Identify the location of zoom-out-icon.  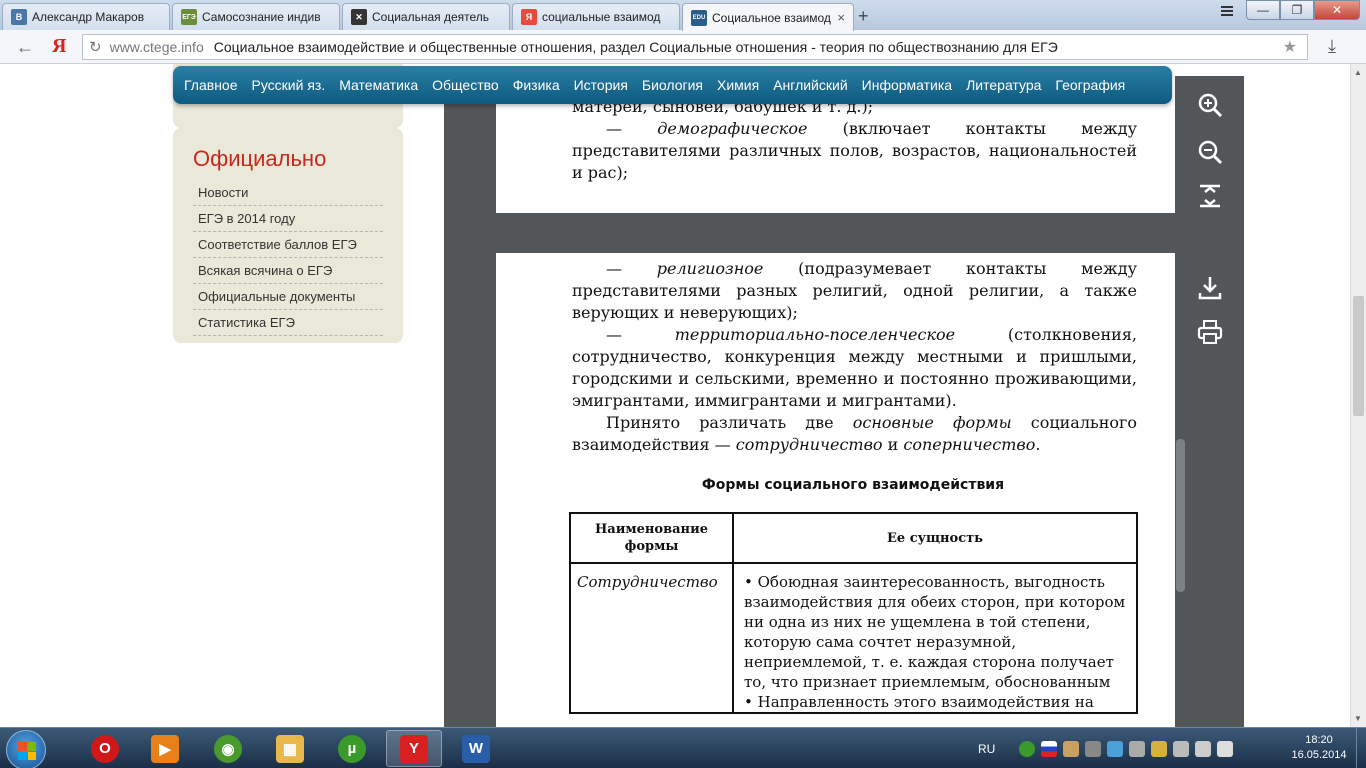
(1210, 152).